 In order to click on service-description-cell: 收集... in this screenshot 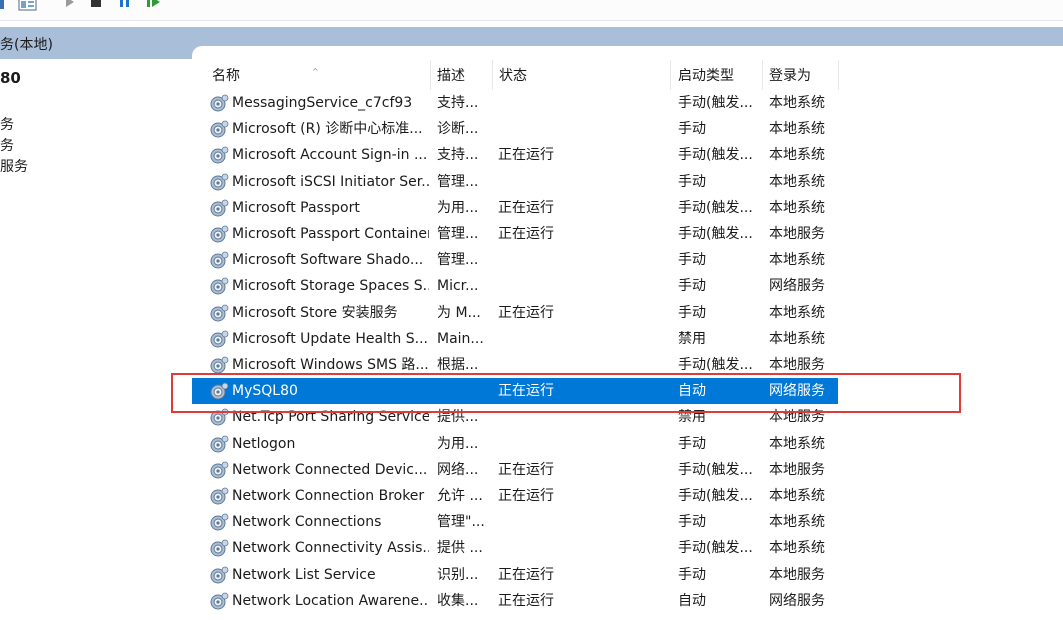, I will do `click(458, 600)`.